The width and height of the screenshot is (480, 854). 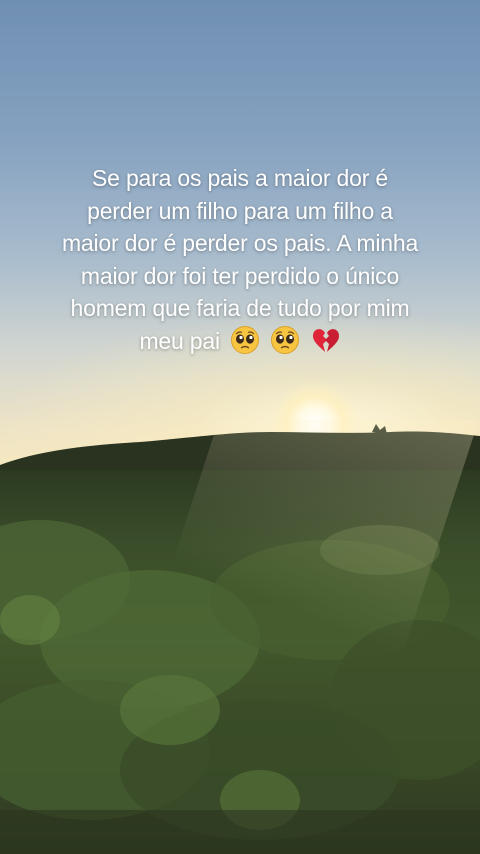 What do you see at coordinates (325, 340) in the screenshot?
I see `broken-heart-icon` at bounding box center [325, 340].